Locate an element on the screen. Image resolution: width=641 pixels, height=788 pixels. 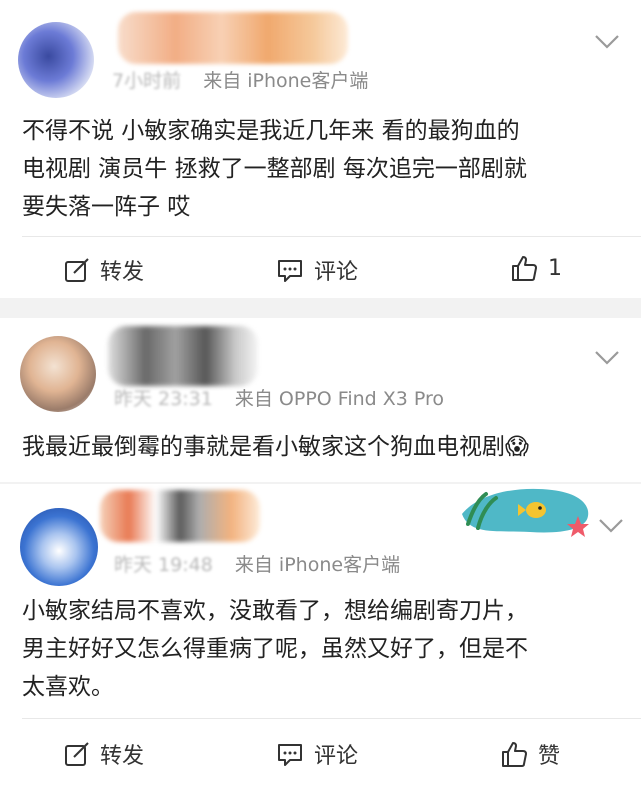
like-button: 1 is located at coordinates (536, 268).